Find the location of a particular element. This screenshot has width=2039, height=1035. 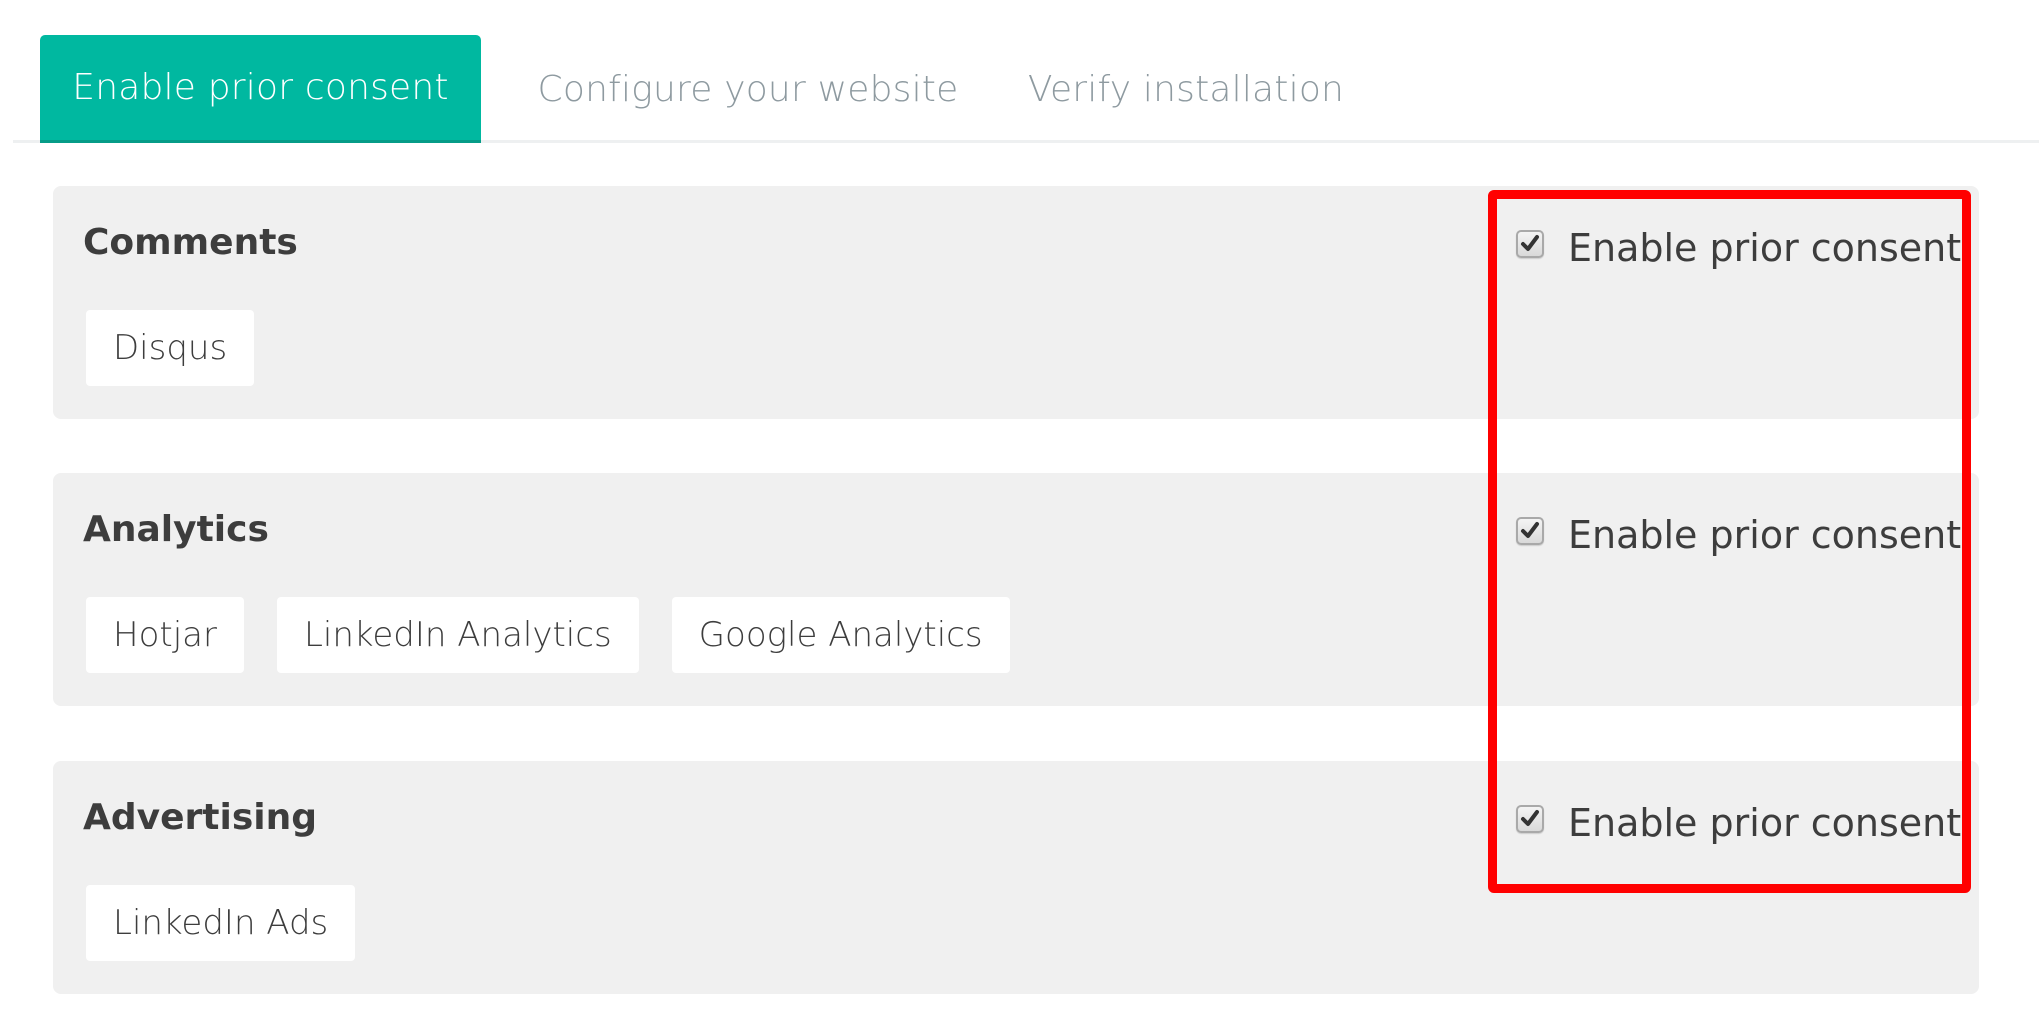

tab-configure-your-website: Configure your website is located at coordinates (748, 89).